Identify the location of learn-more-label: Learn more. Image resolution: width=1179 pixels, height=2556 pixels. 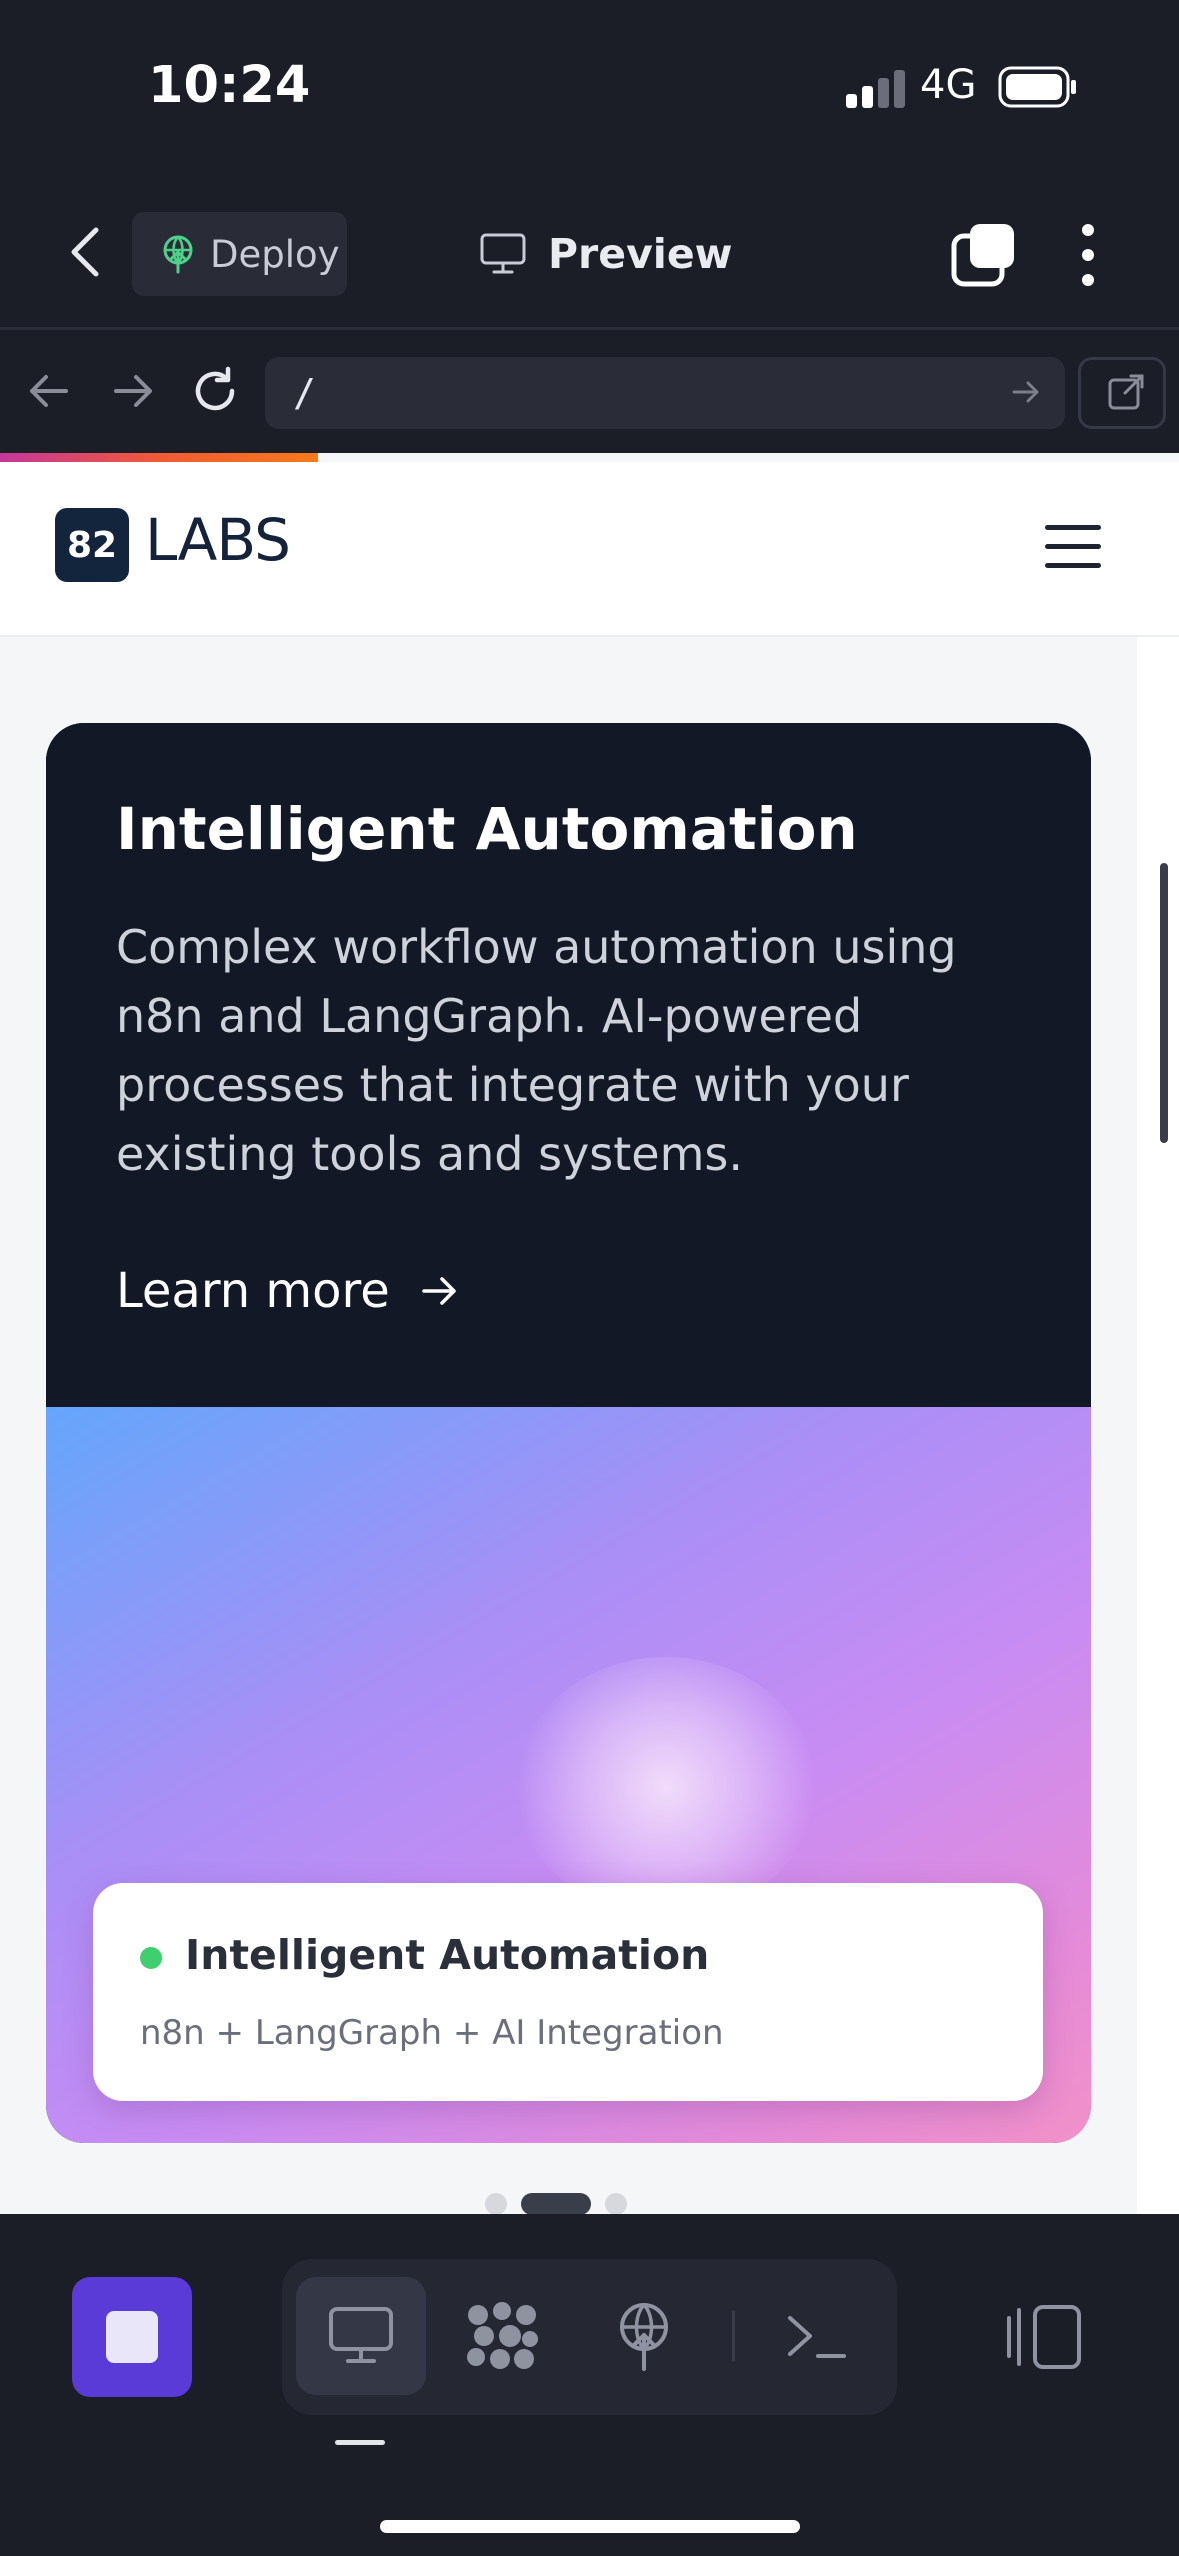
(253, 1291).